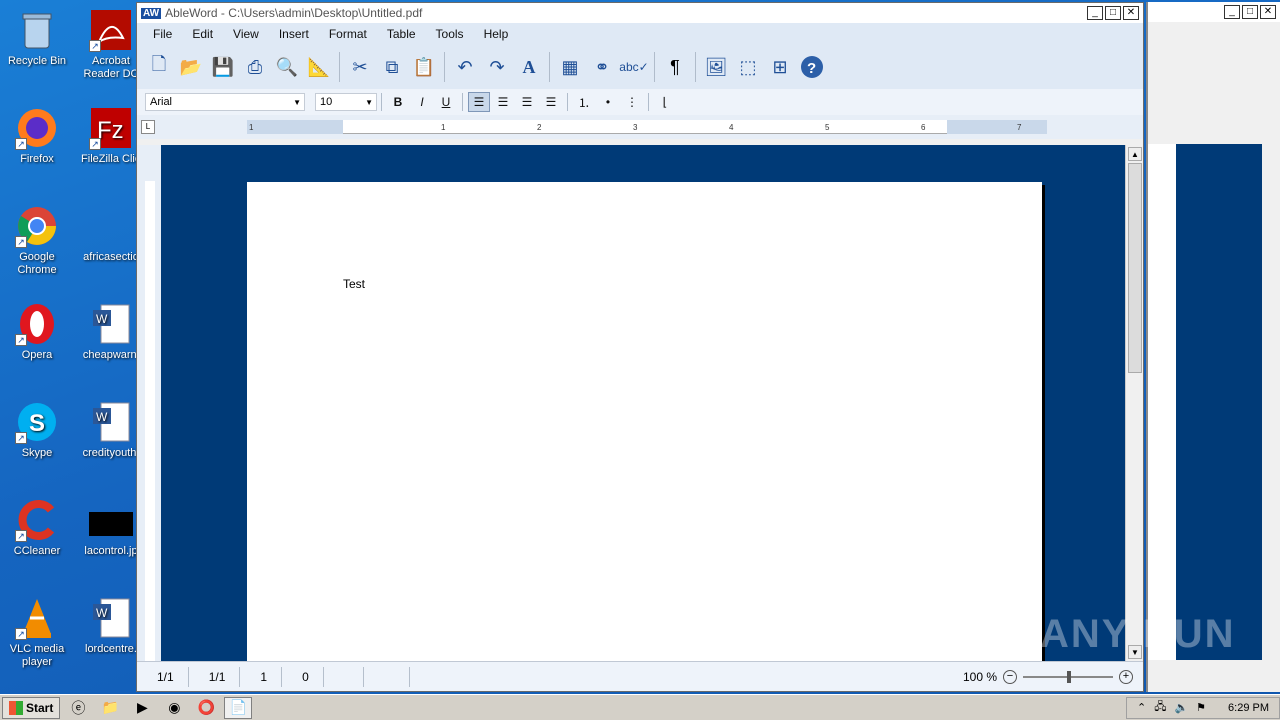 The height and width of the screenshot is (720, 1280). Describe the element at coordinates (40, 707) in the screenshot. I see `start-label: Start` at that location.